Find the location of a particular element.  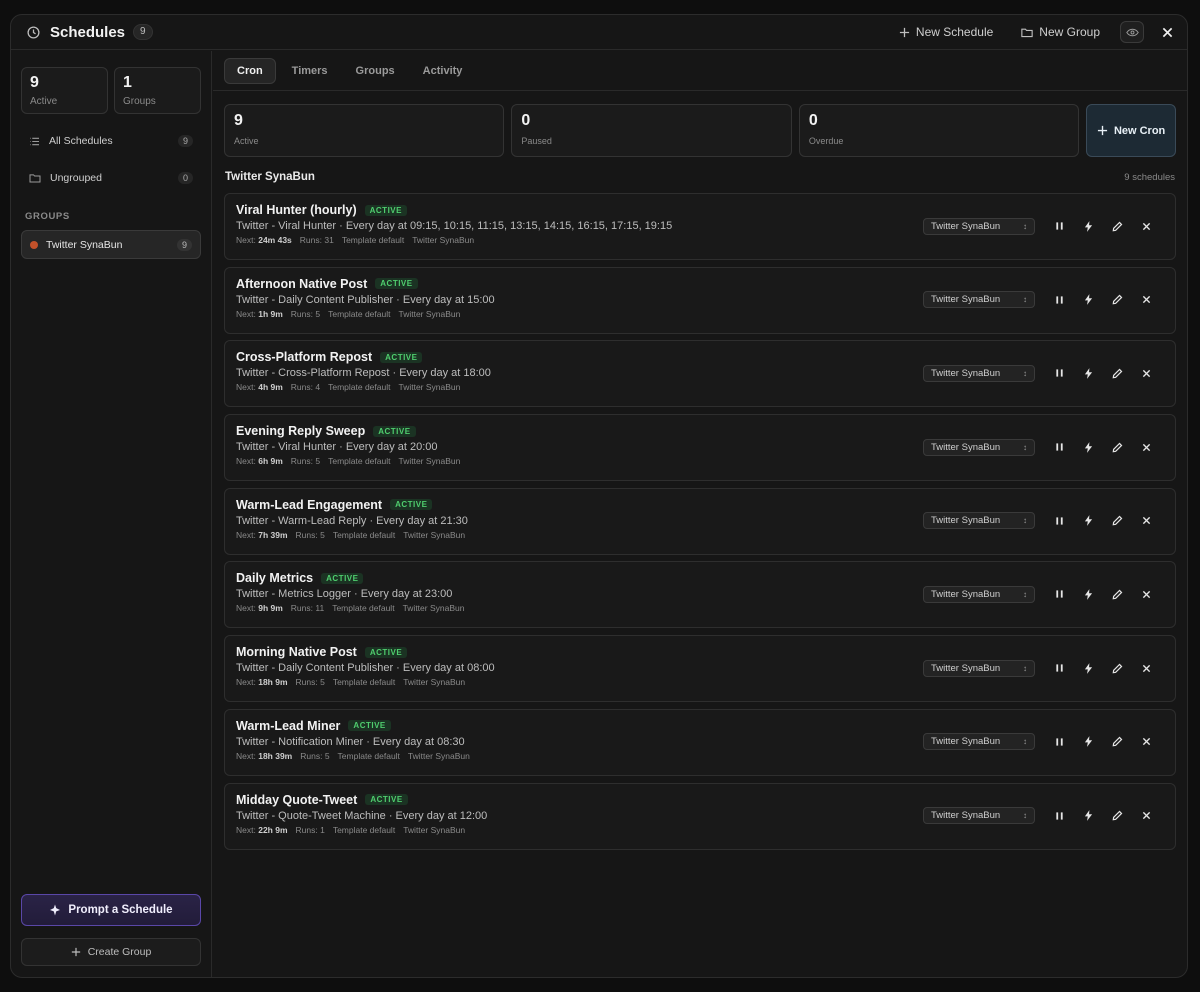

eye-icon is located at coordinates (1132, 32).